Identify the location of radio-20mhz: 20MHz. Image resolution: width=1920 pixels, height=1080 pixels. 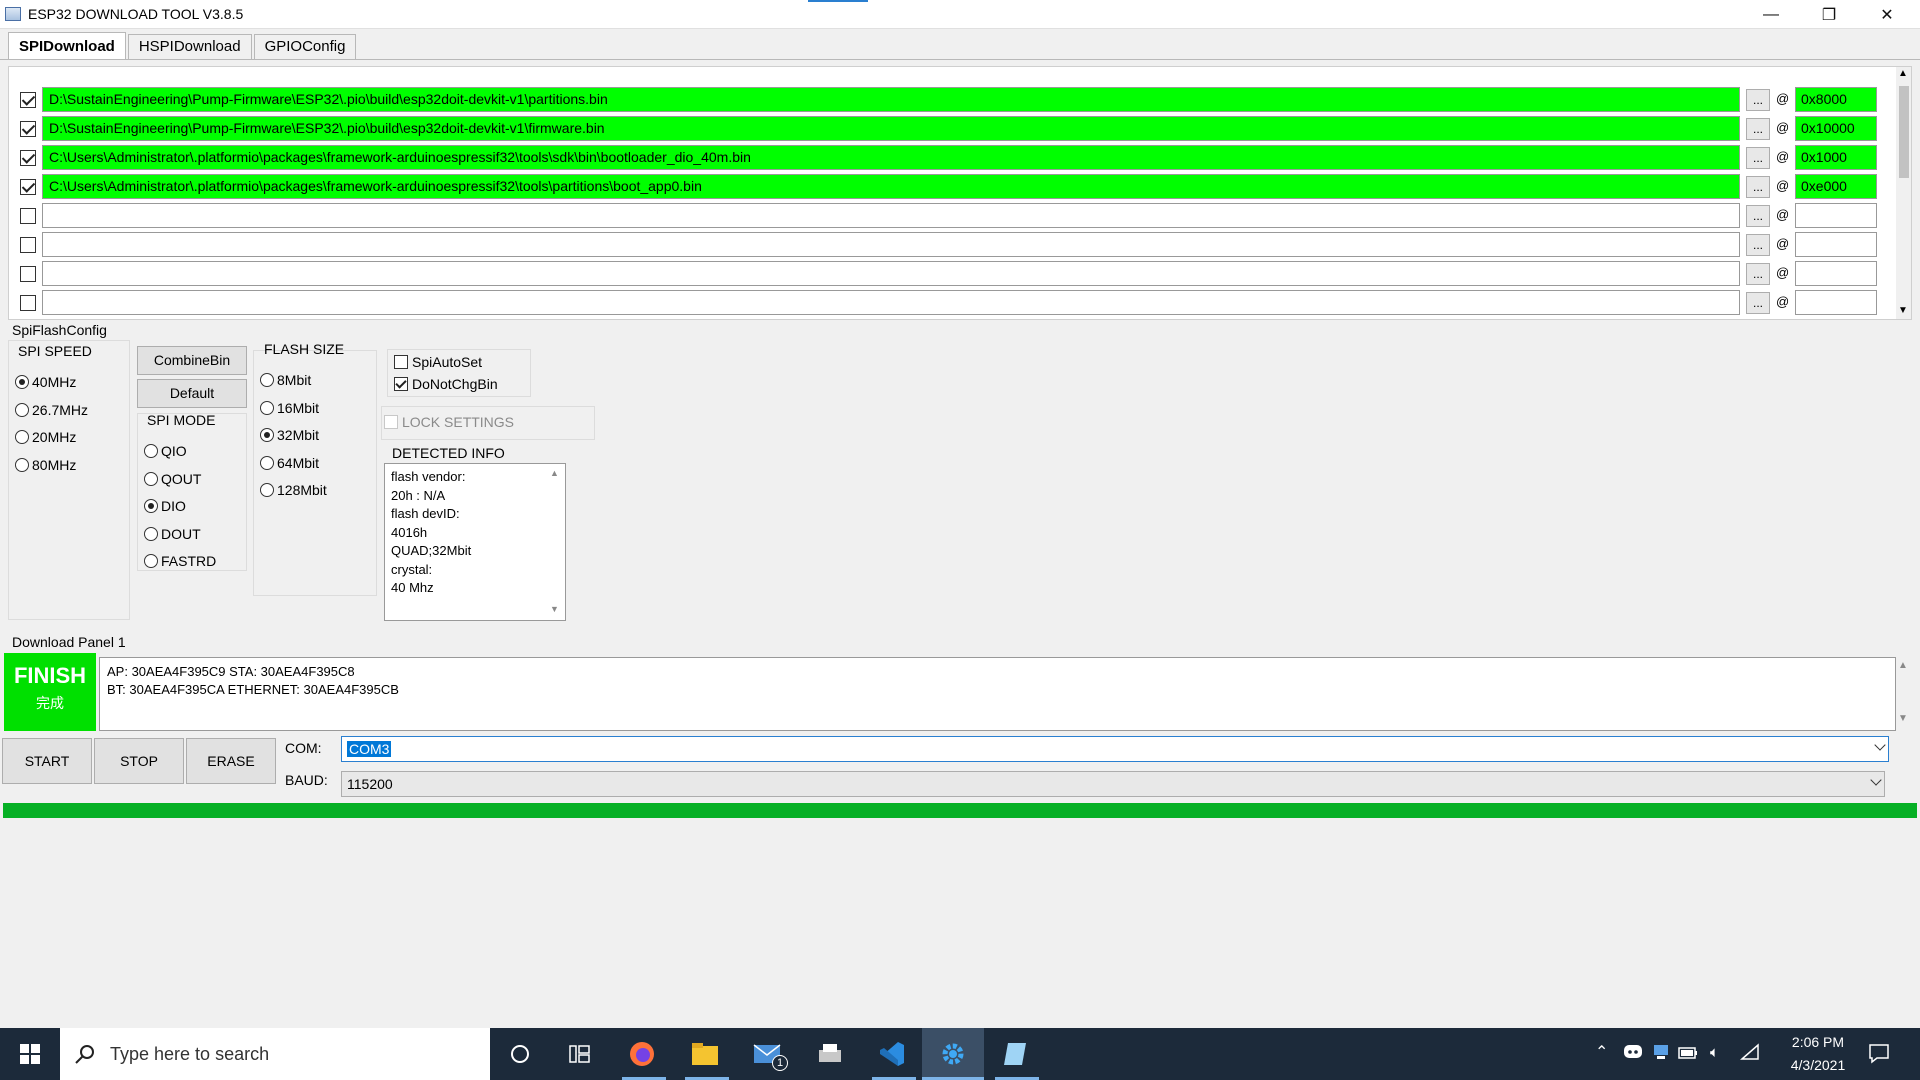
(45, 437).